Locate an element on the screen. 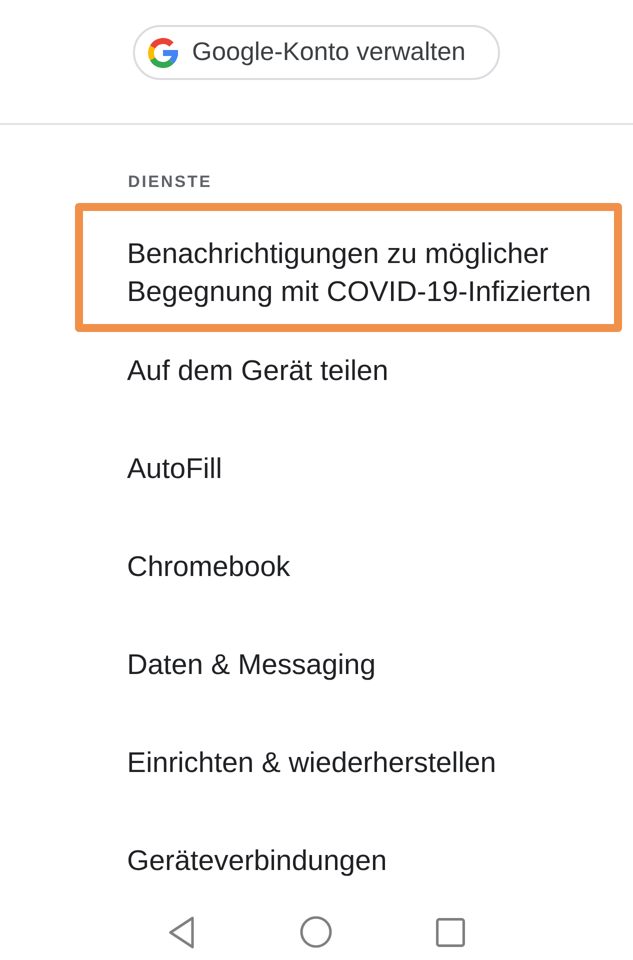 This screenshot has width=633, height=960. settings-item: Geräteverbindungen is located at coordinates (316, 861).